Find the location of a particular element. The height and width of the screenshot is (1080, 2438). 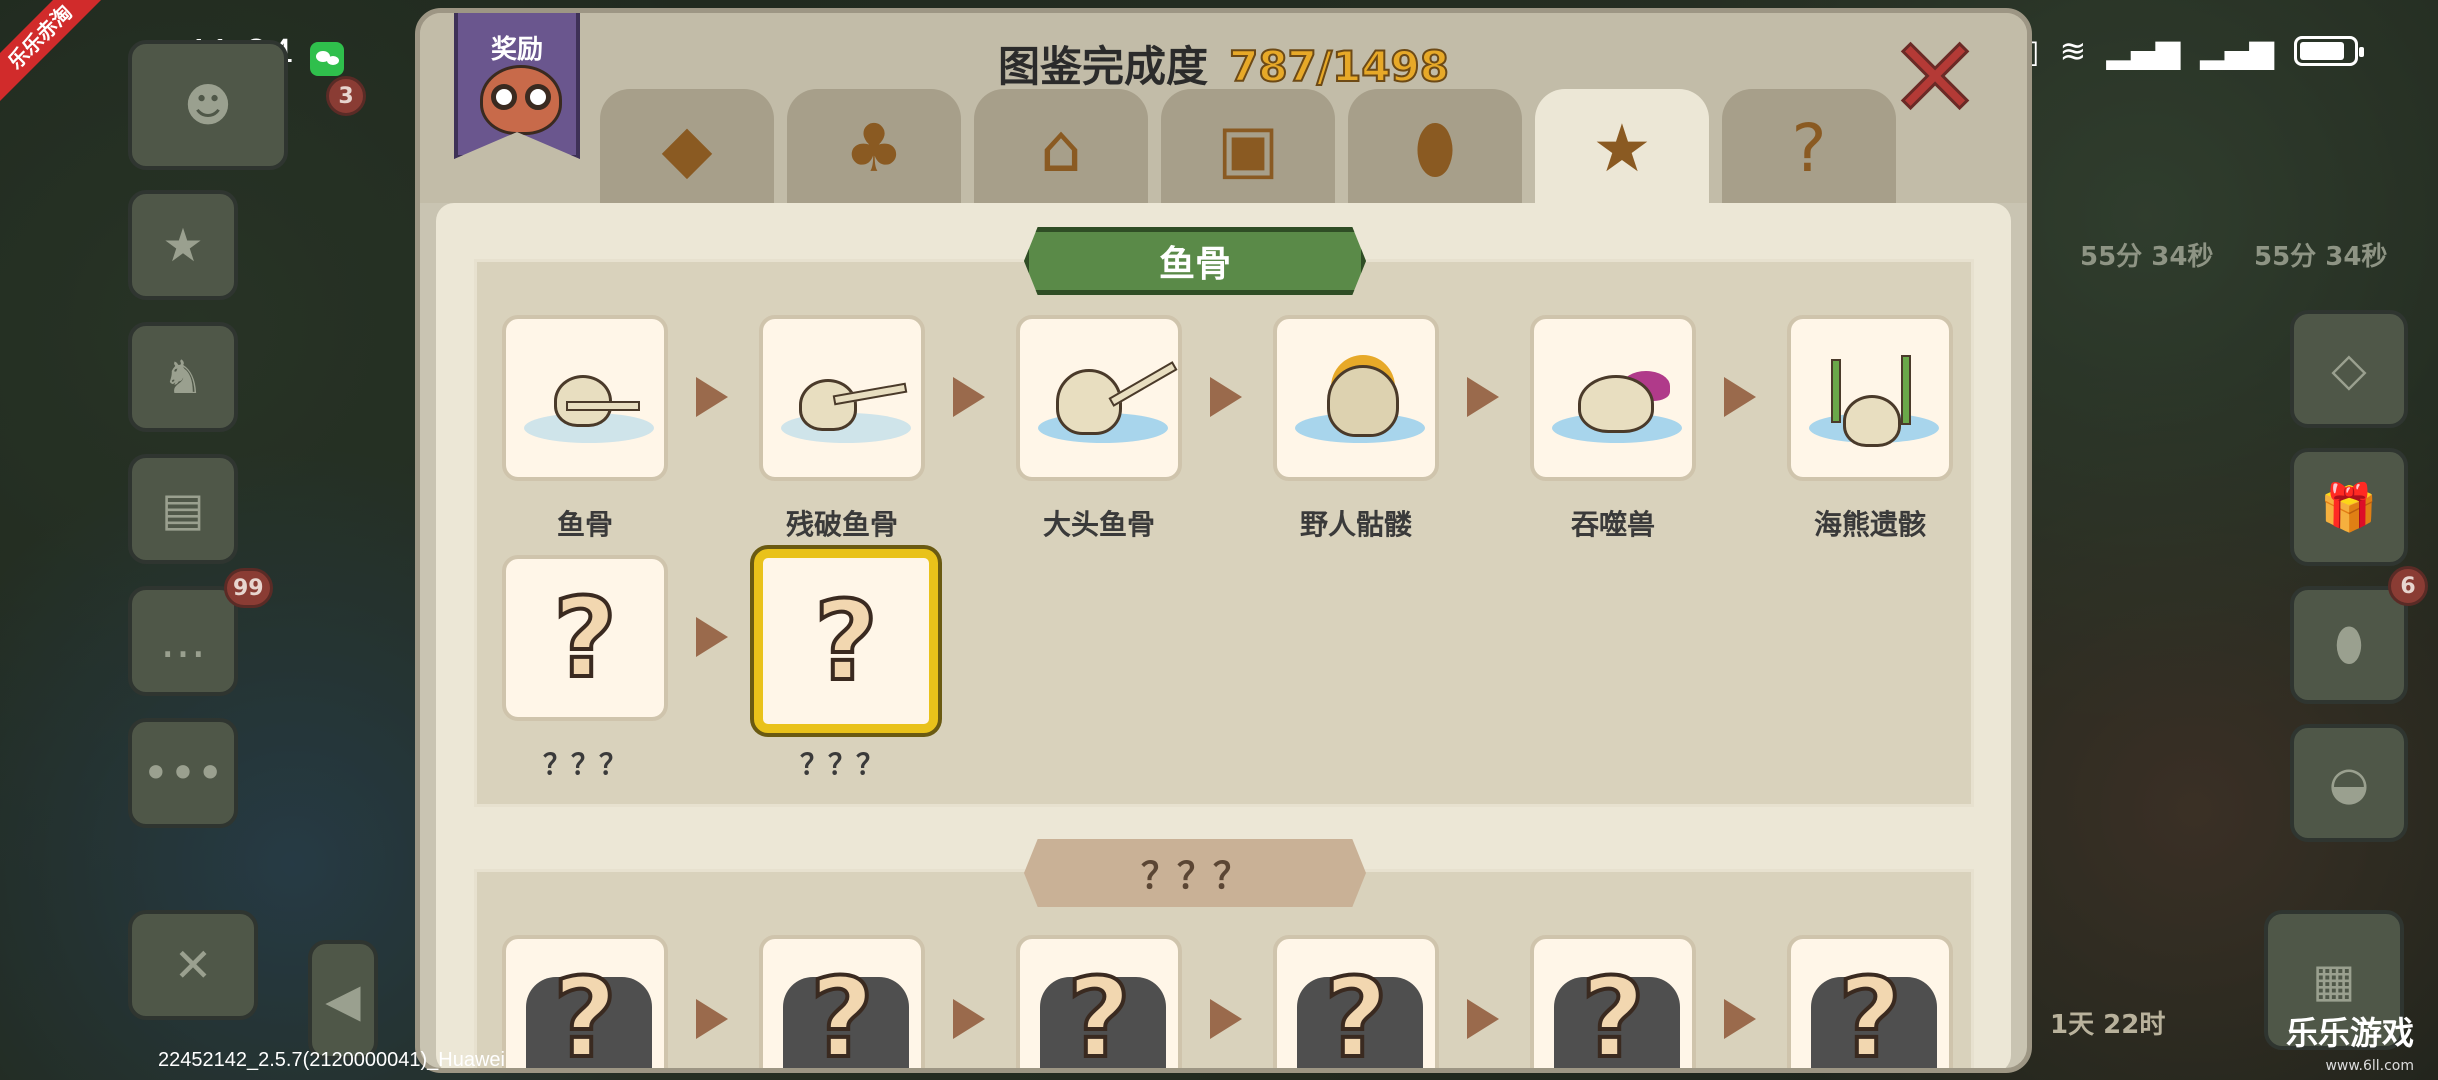

star-icon: ★ is located at coordinates (1622, 148).